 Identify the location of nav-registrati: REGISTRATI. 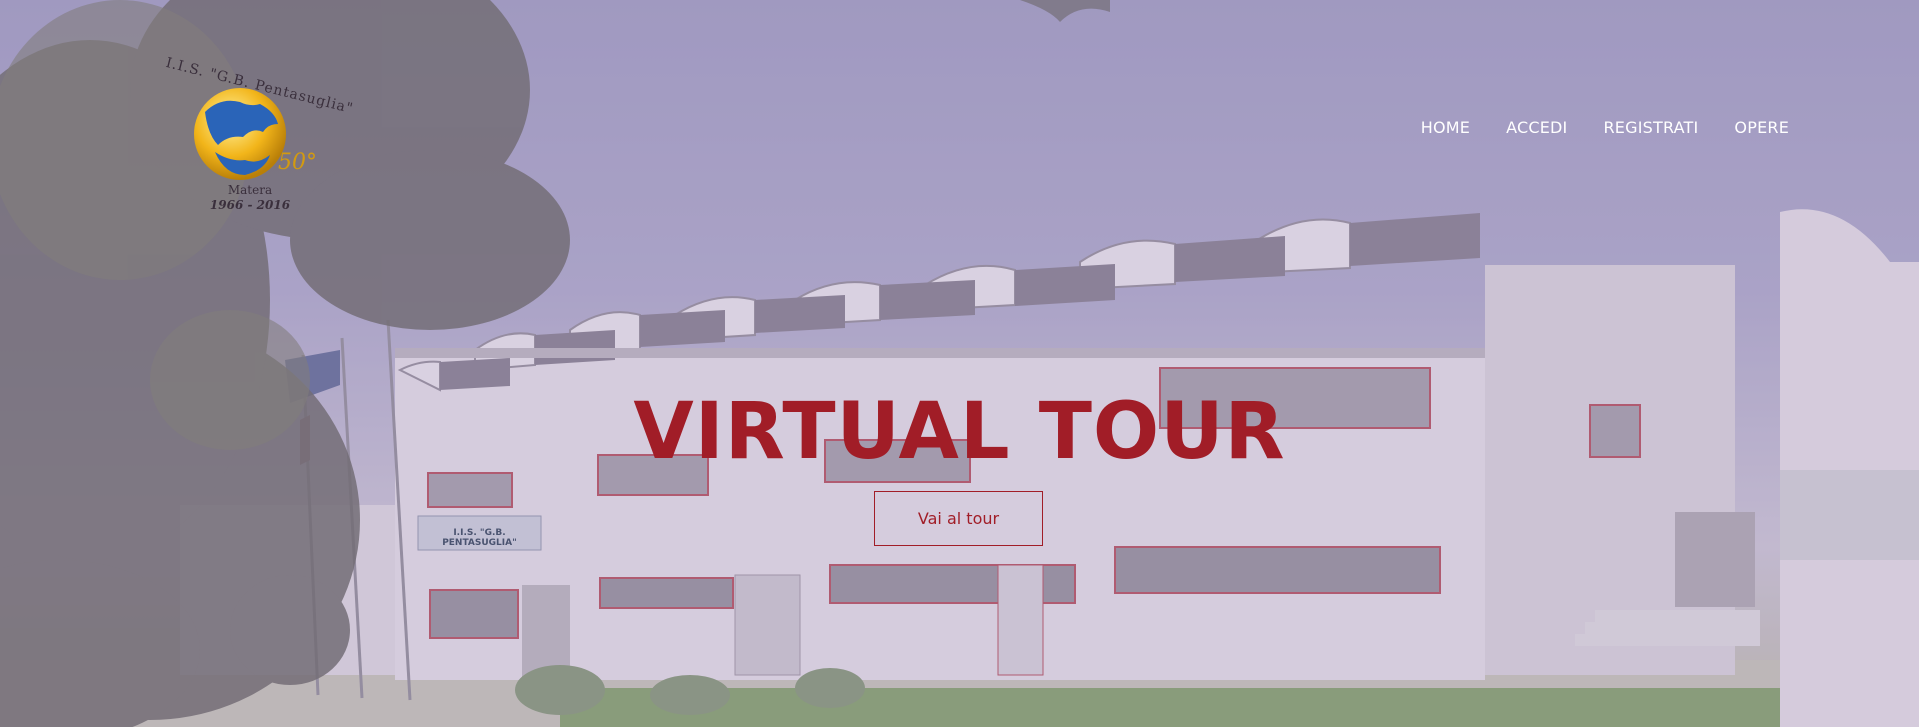
(1650, 127).